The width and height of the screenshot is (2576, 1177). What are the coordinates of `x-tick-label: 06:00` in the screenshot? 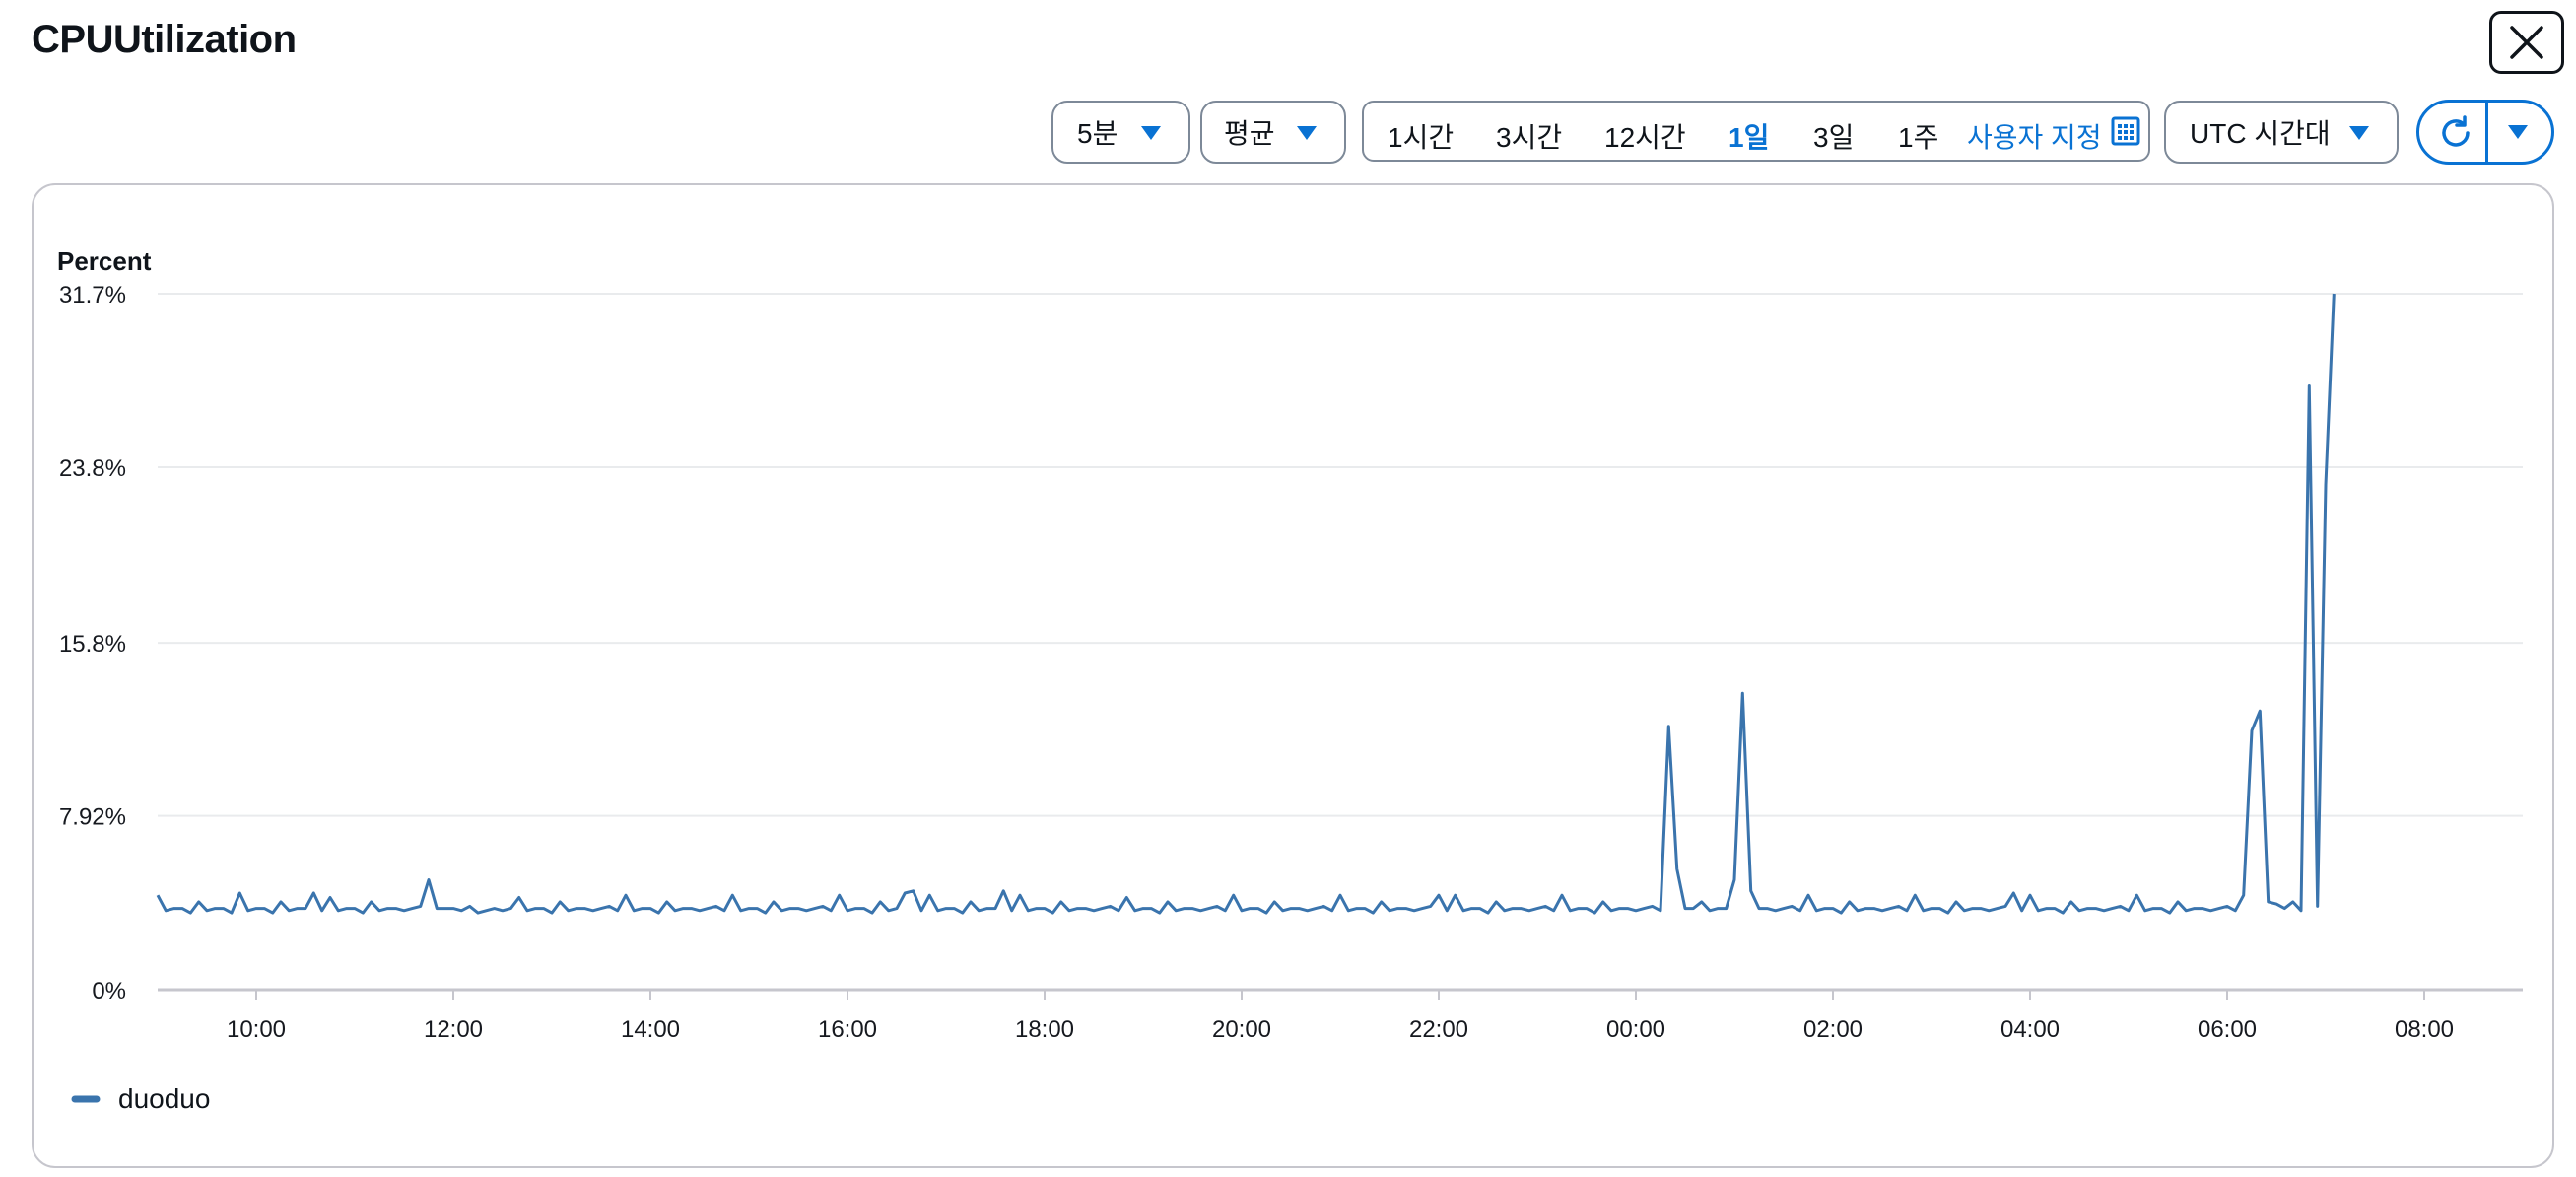 It's located at (2227, 1029).